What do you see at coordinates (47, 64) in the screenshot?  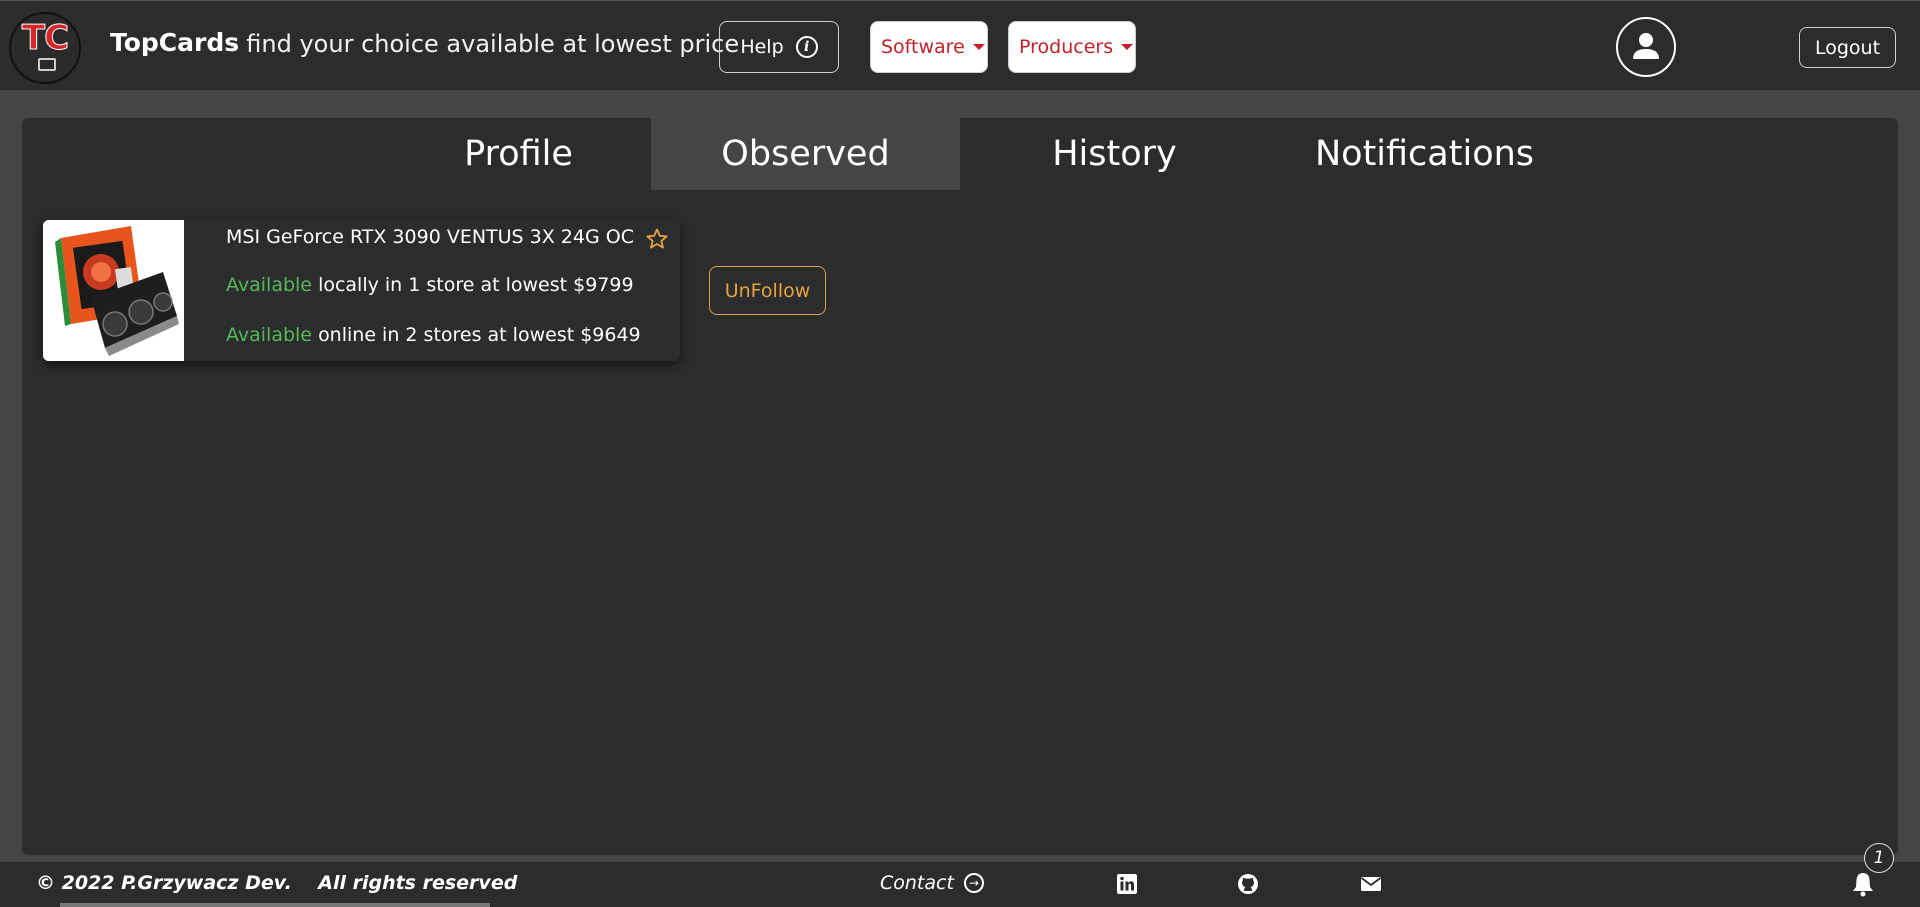 I see `gpu-chip-icon` at bounding box center [47, 64].